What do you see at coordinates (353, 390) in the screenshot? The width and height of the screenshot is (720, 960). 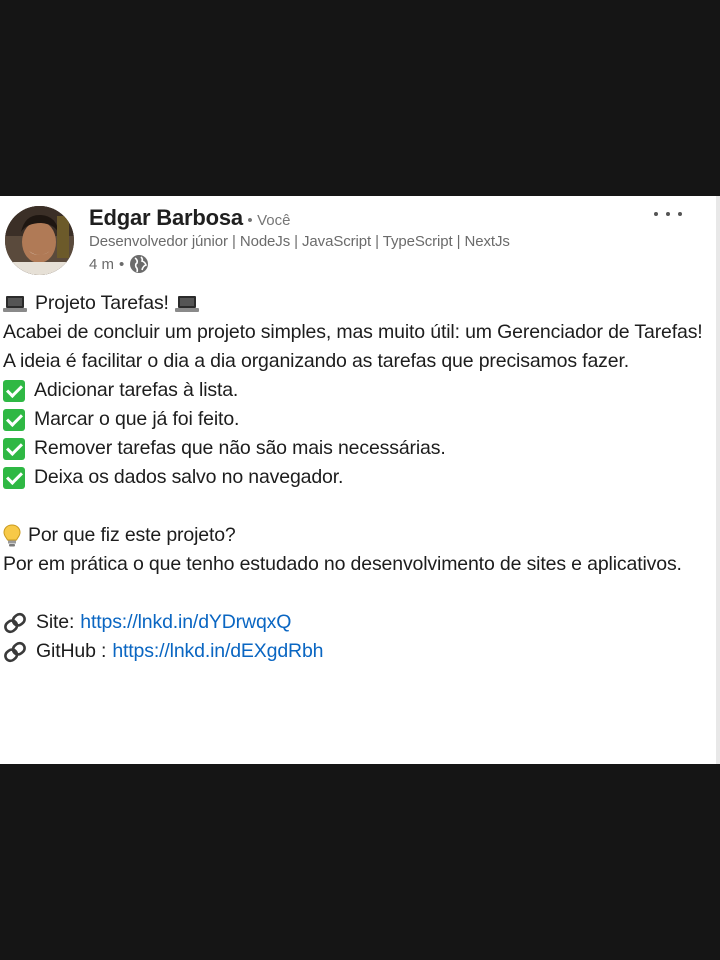 I see `feature-item: Adicionar tarefas à lista.` at bounding box center [353, 390].